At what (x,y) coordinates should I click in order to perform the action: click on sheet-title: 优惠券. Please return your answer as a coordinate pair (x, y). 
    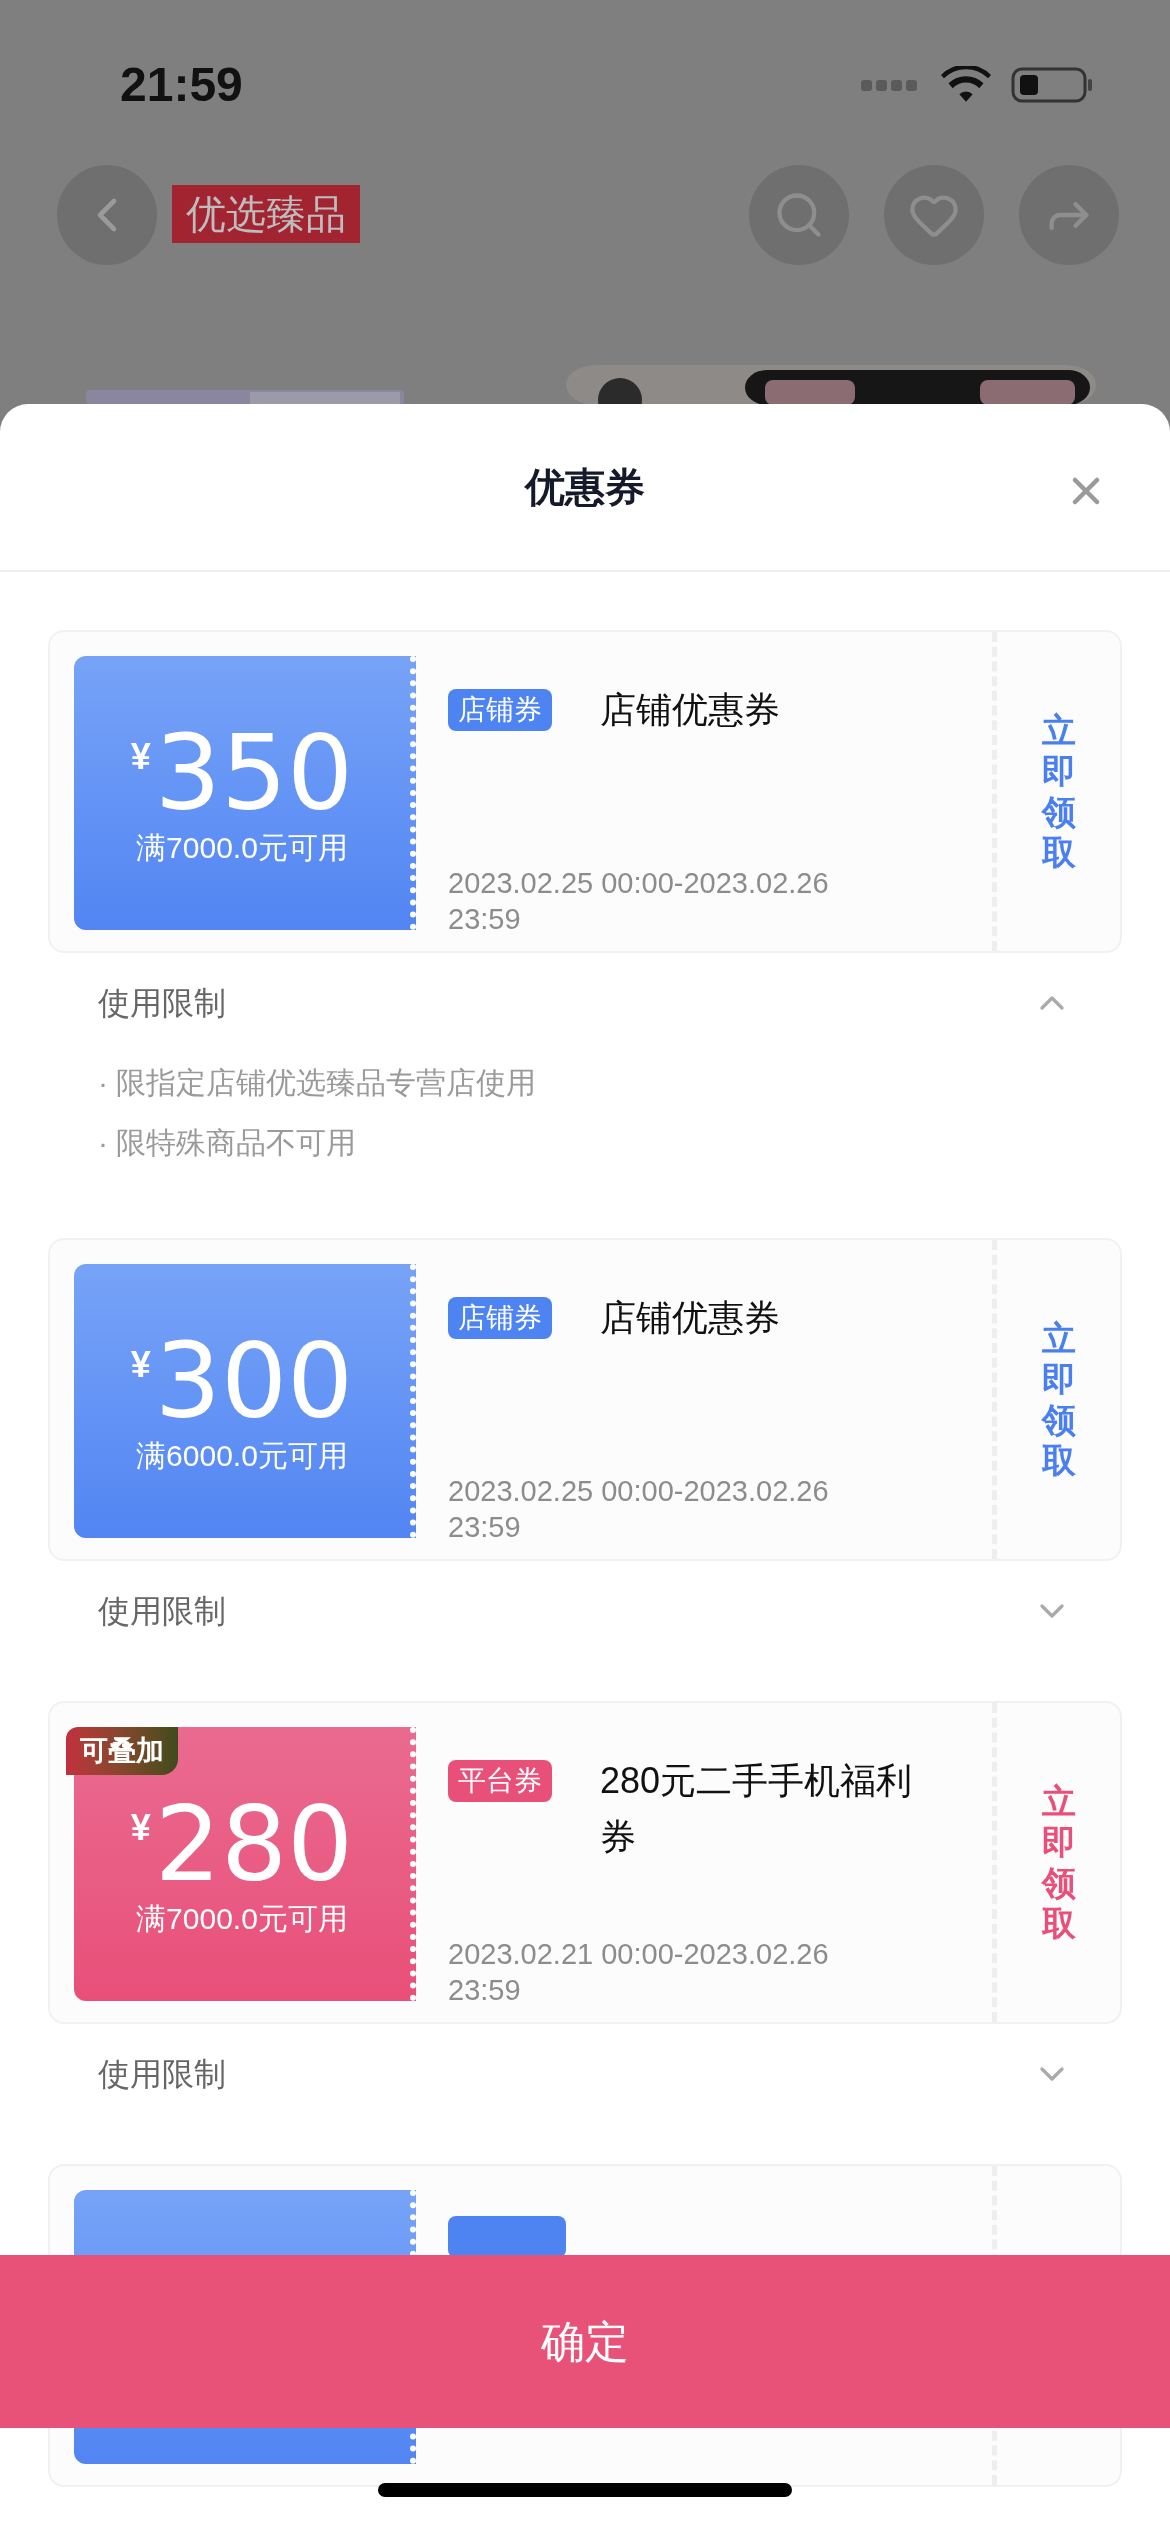
    Looking at the image, I should click on (585, 487).